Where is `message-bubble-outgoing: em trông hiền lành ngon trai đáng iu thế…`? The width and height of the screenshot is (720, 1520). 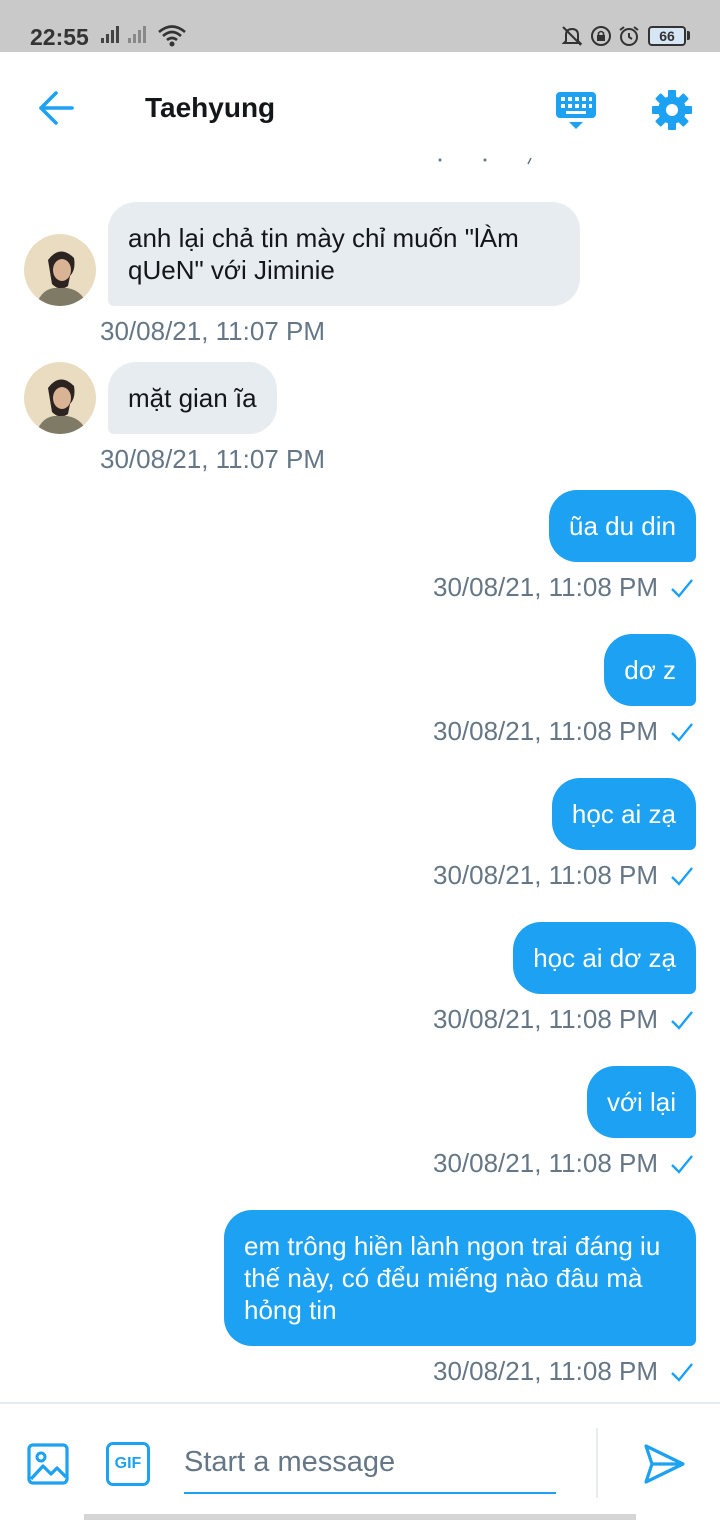
message-bubble-outgoing: em trông hiền lành ngon trai đáng iu thế… is located at coordinates (460, 1278).